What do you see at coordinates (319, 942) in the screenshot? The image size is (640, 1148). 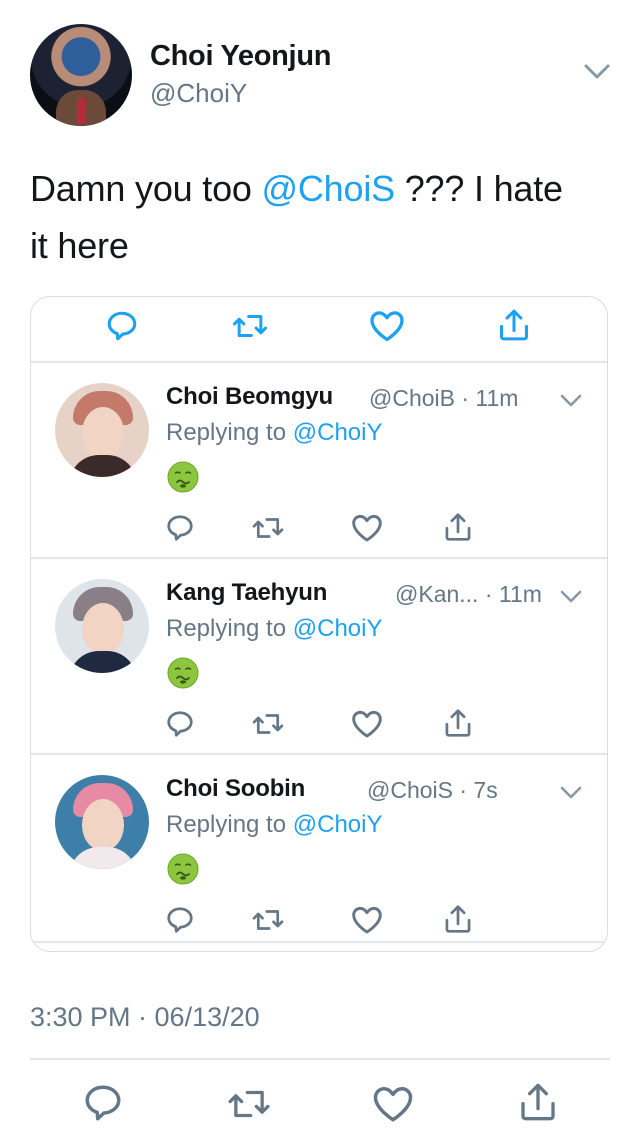 I see `card-divider` at bounding box center [319, 942].